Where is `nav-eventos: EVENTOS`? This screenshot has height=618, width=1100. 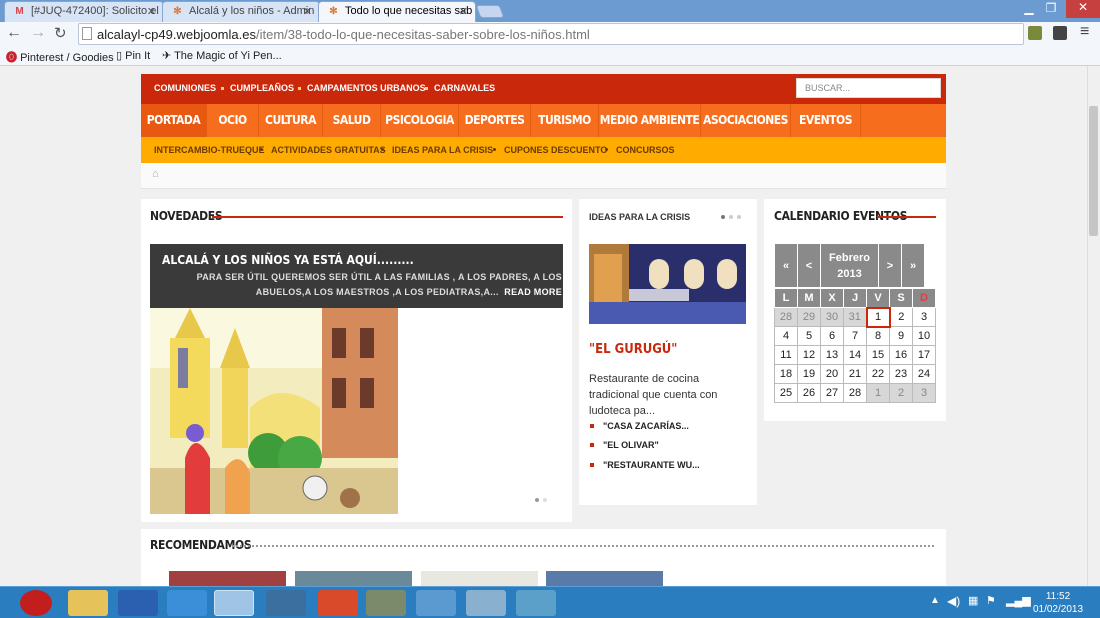 nav-eventos: EVENTOS is located at coordinates (826, 120).